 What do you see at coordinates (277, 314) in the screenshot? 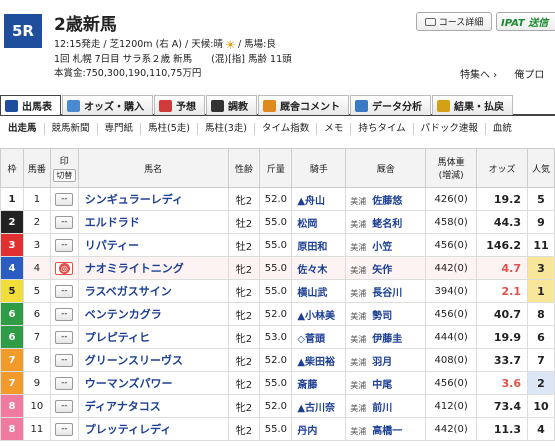
I see `table-row: 6 6 -- ベンテンカグラ 牝2 52.0 ▲小林美 美浦 勢司 456(0) 40.7 8` at bounding box center [277, 314].